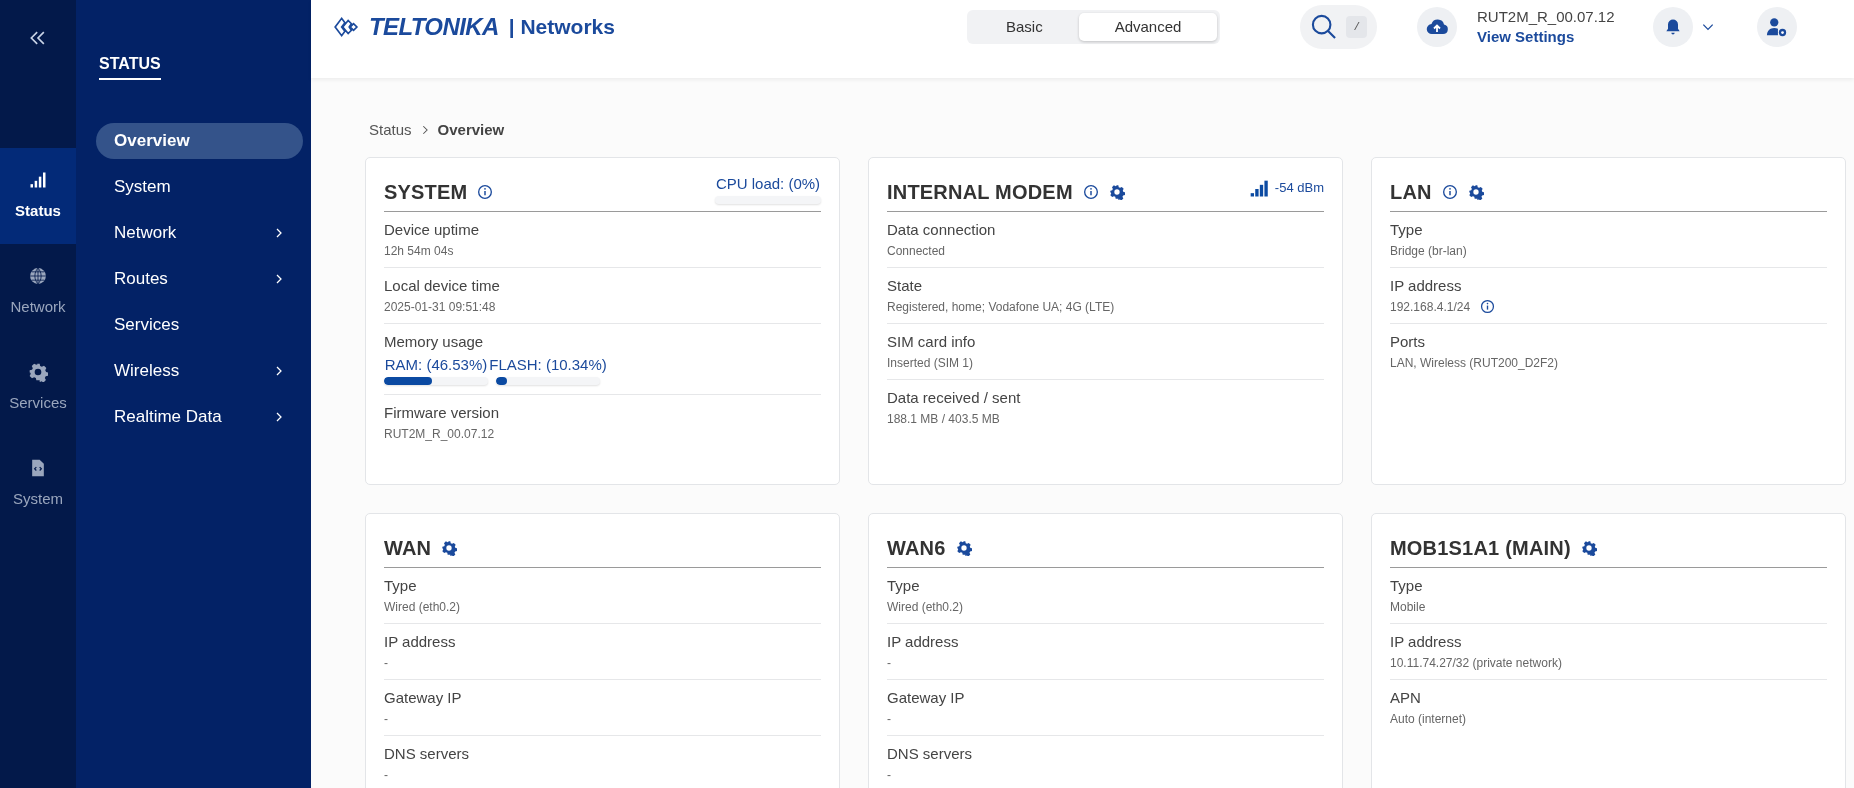 The height and width of the screenshot is (788, 1854). What do you see at coordinates (442, 285) in the screenshot?
I see `field-label: Local device time` at bounding box center [442, 285].